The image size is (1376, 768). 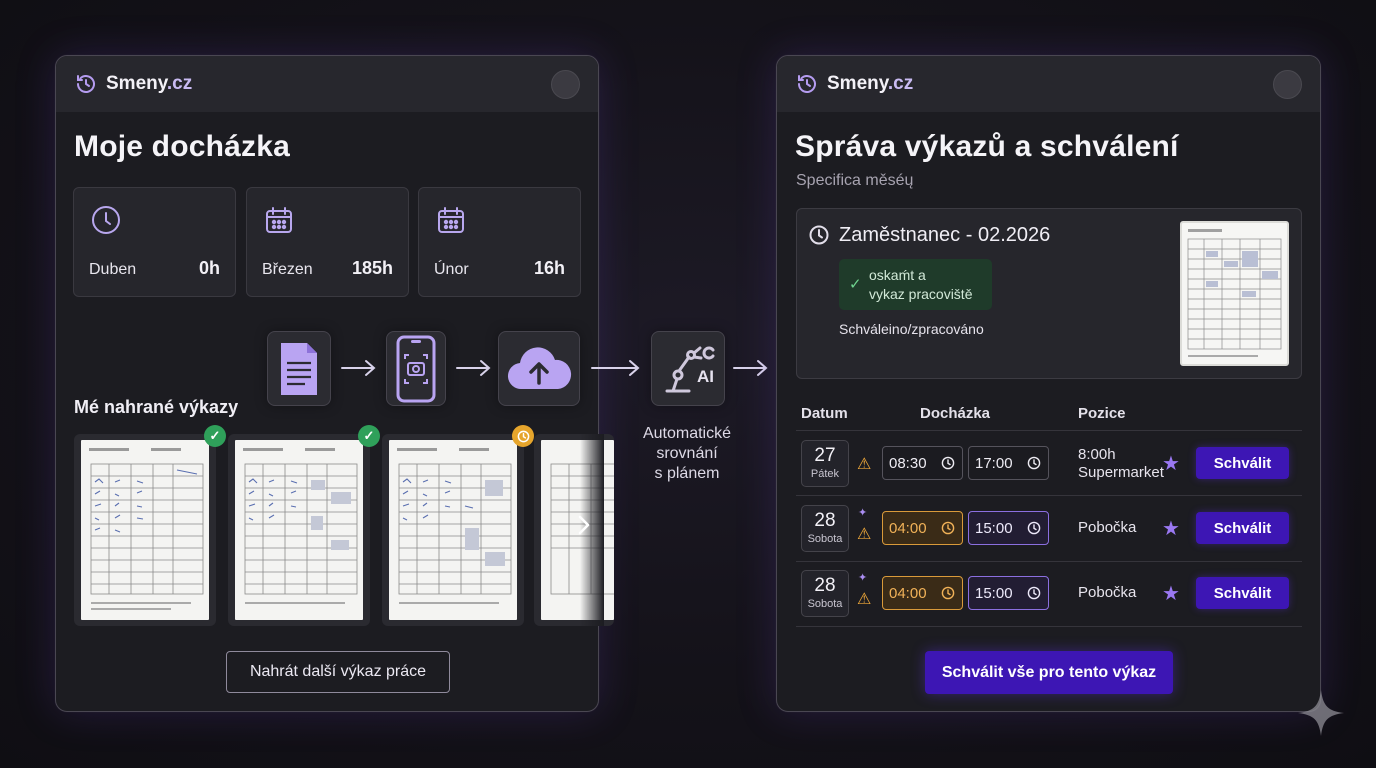 I want to click on end-time-input: 17:00, so click(x=1008, y=463).